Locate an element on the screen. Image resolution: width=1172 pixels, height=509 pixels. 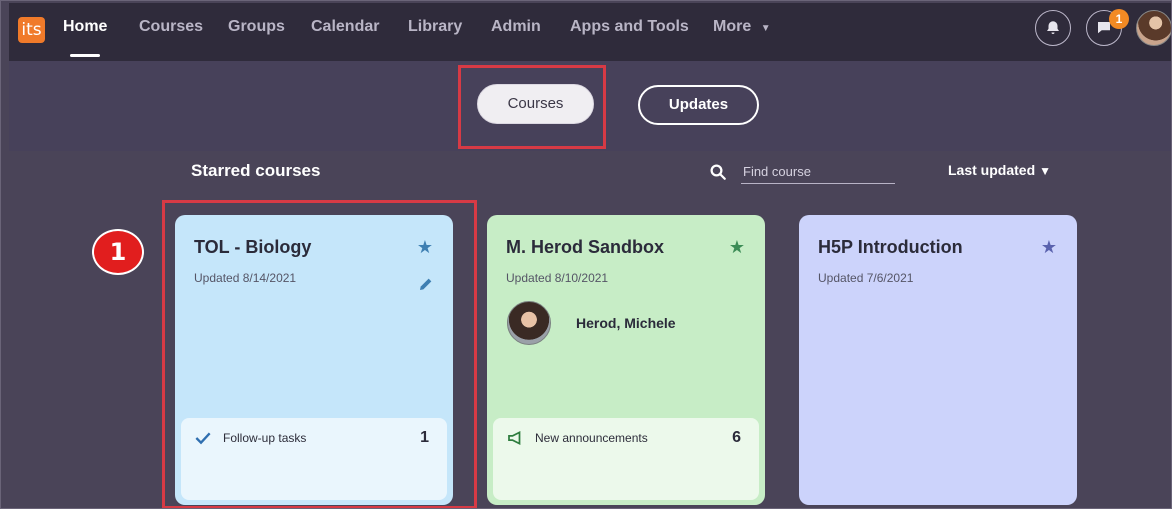
bell-icon is located at coordinates (1053, 27).